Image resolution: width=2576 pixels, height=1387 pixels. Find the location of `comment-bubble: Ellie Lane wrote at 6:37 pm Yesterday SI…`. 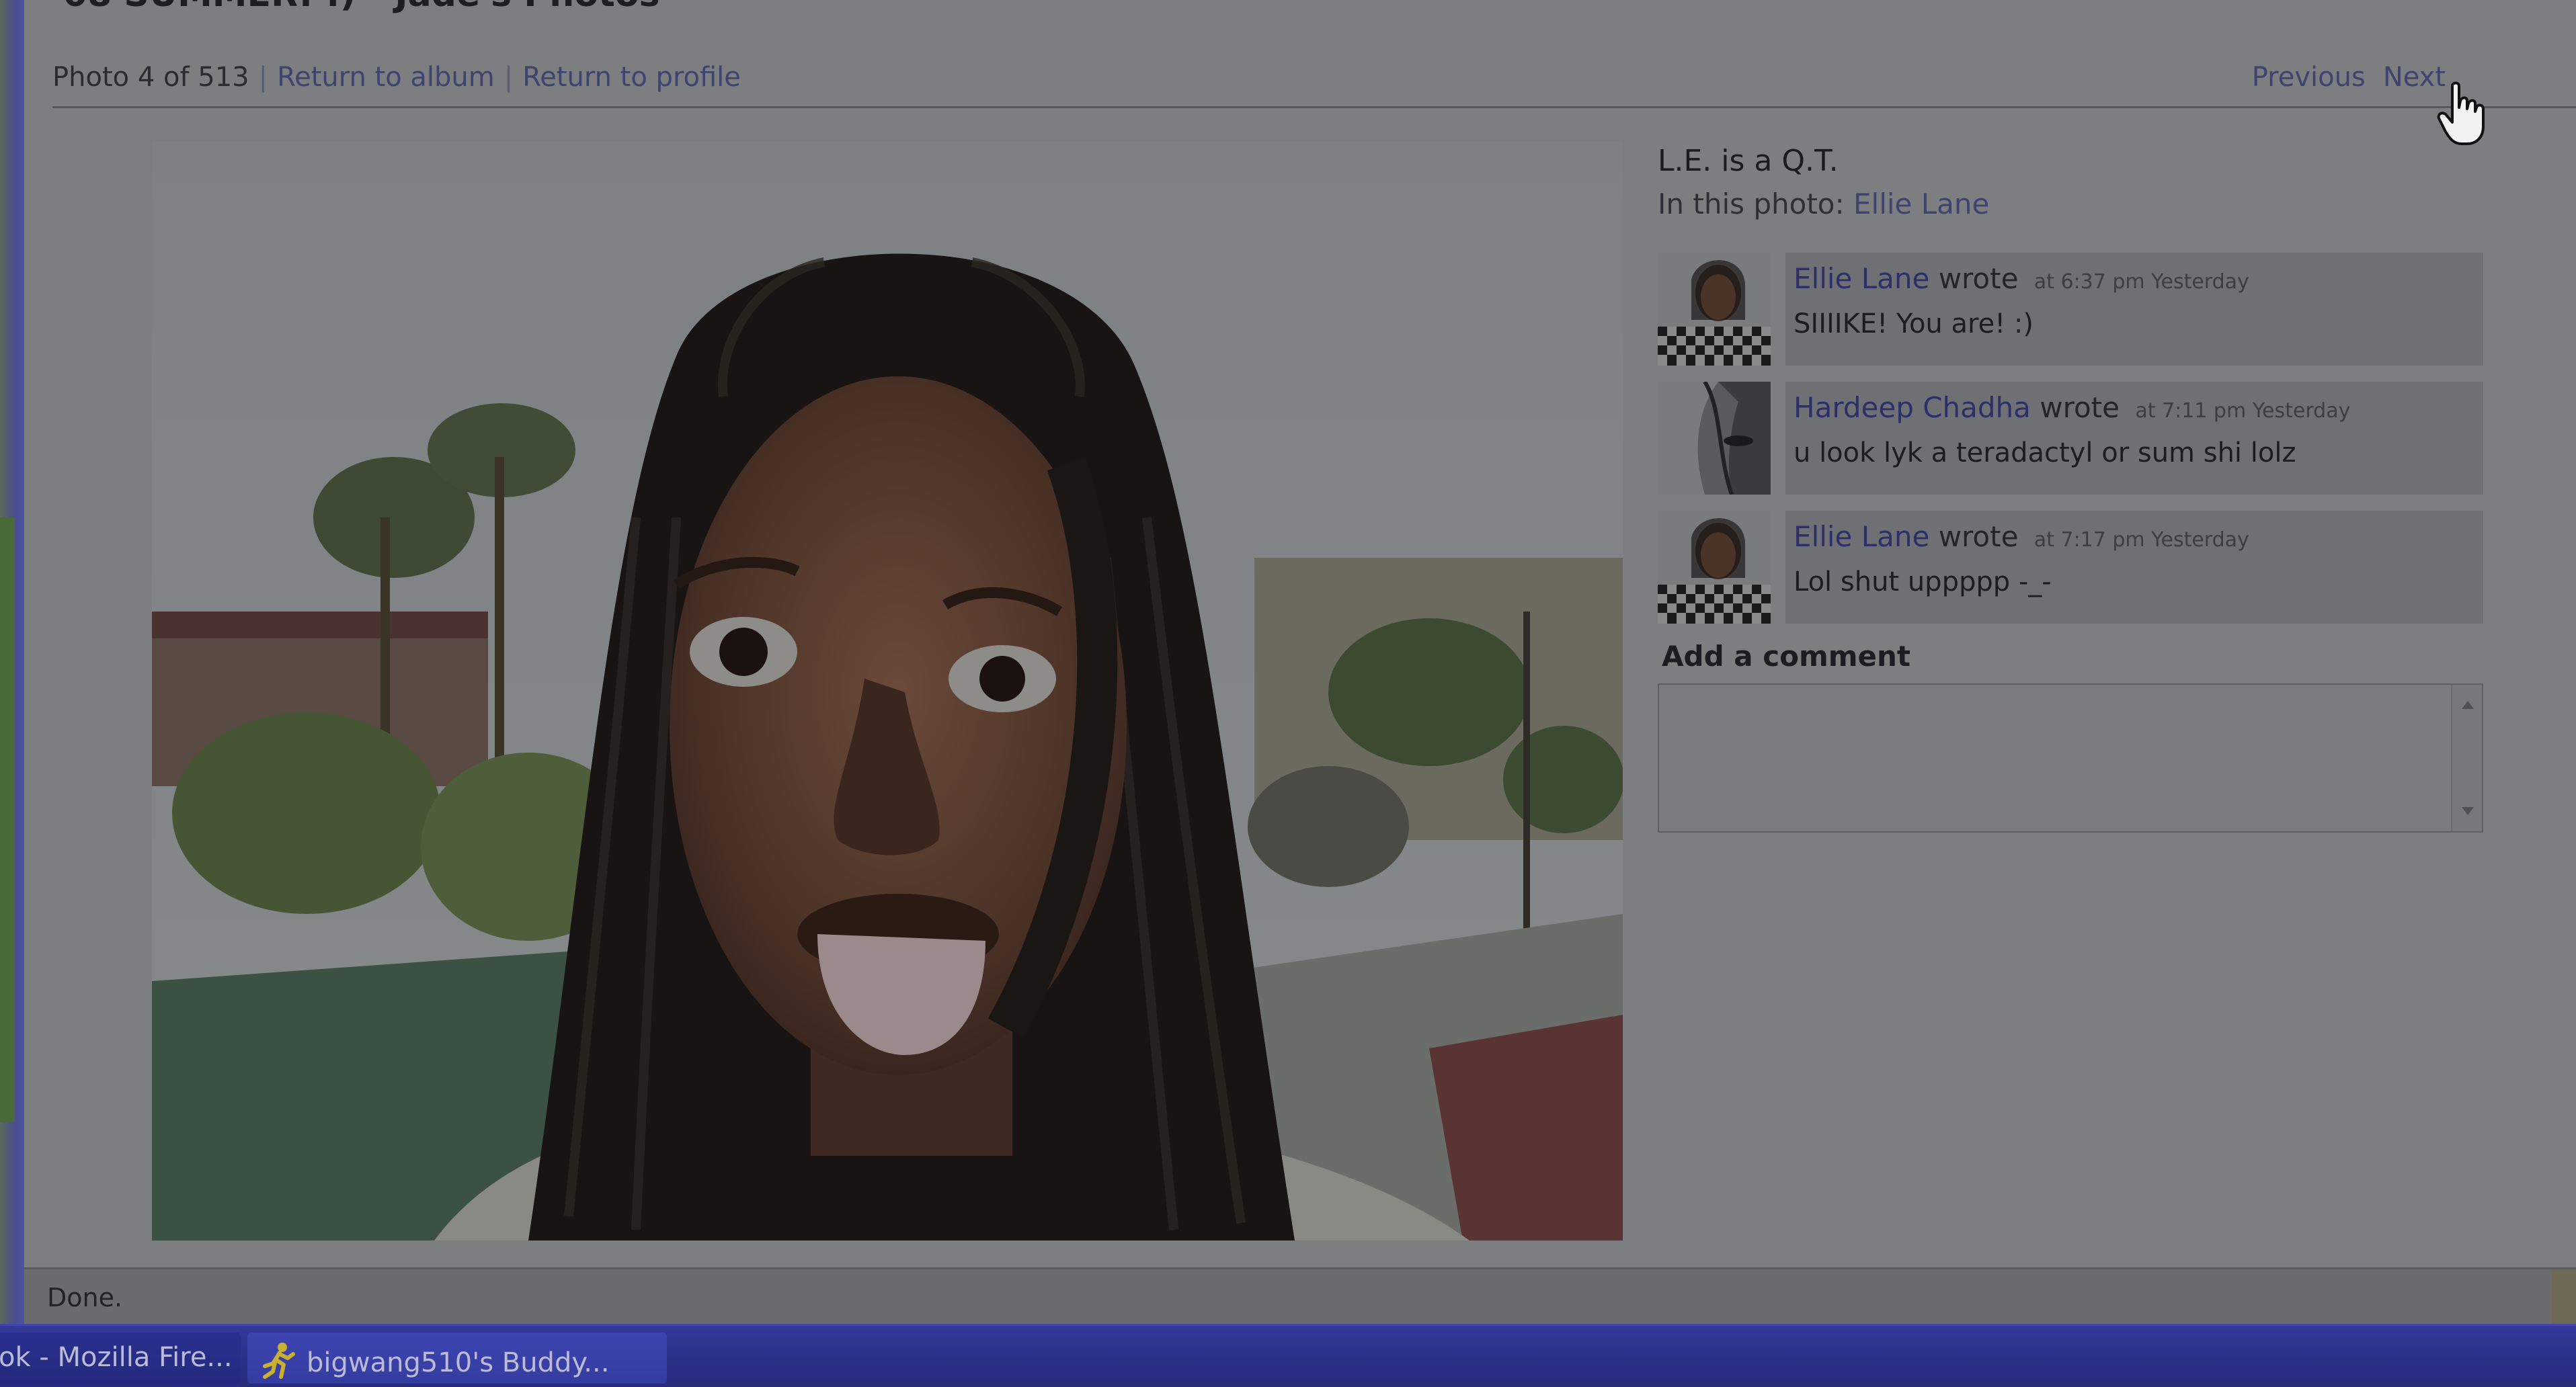

comment-bubble: Ellie Lane wrote at 6:37 pm Yesterday SI… is located at coordinates (2134, 309).